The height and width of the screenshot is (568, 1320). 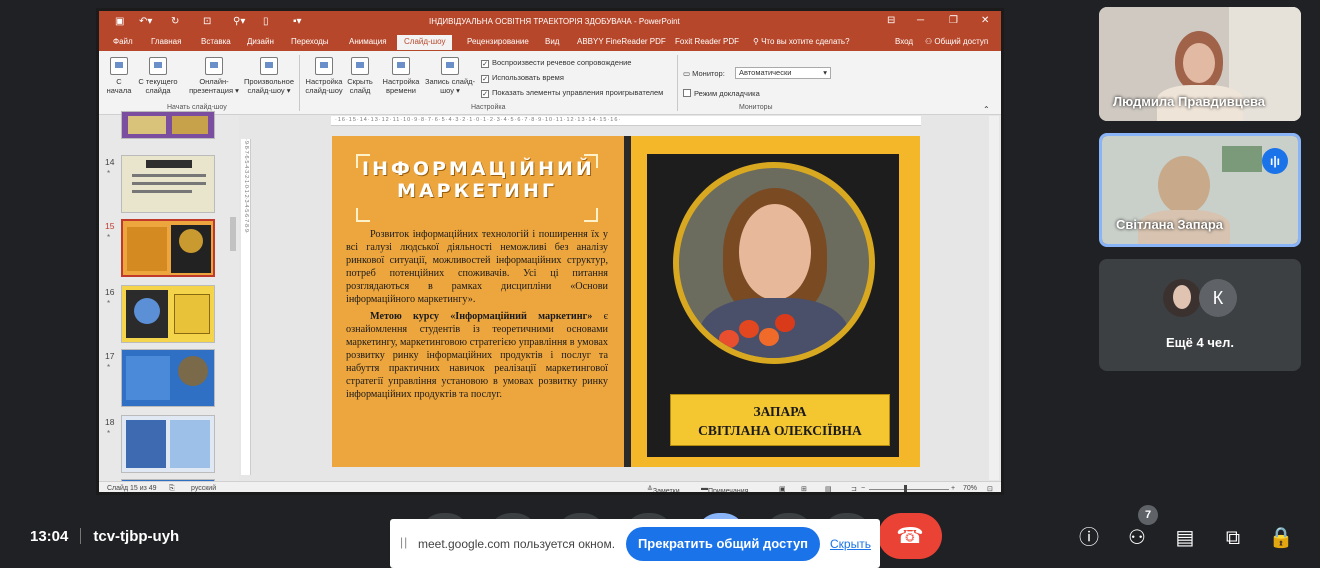 What do you see at coordinates (990, 488) in the screenshot?
I see `fit-slide-icon: ⊡` at bounding box center [990, 488].